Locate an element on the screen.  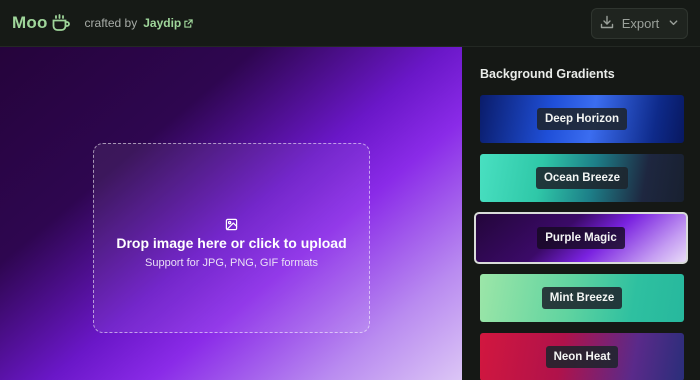
coffee-cup-icon is located at coordinates (61, 23).